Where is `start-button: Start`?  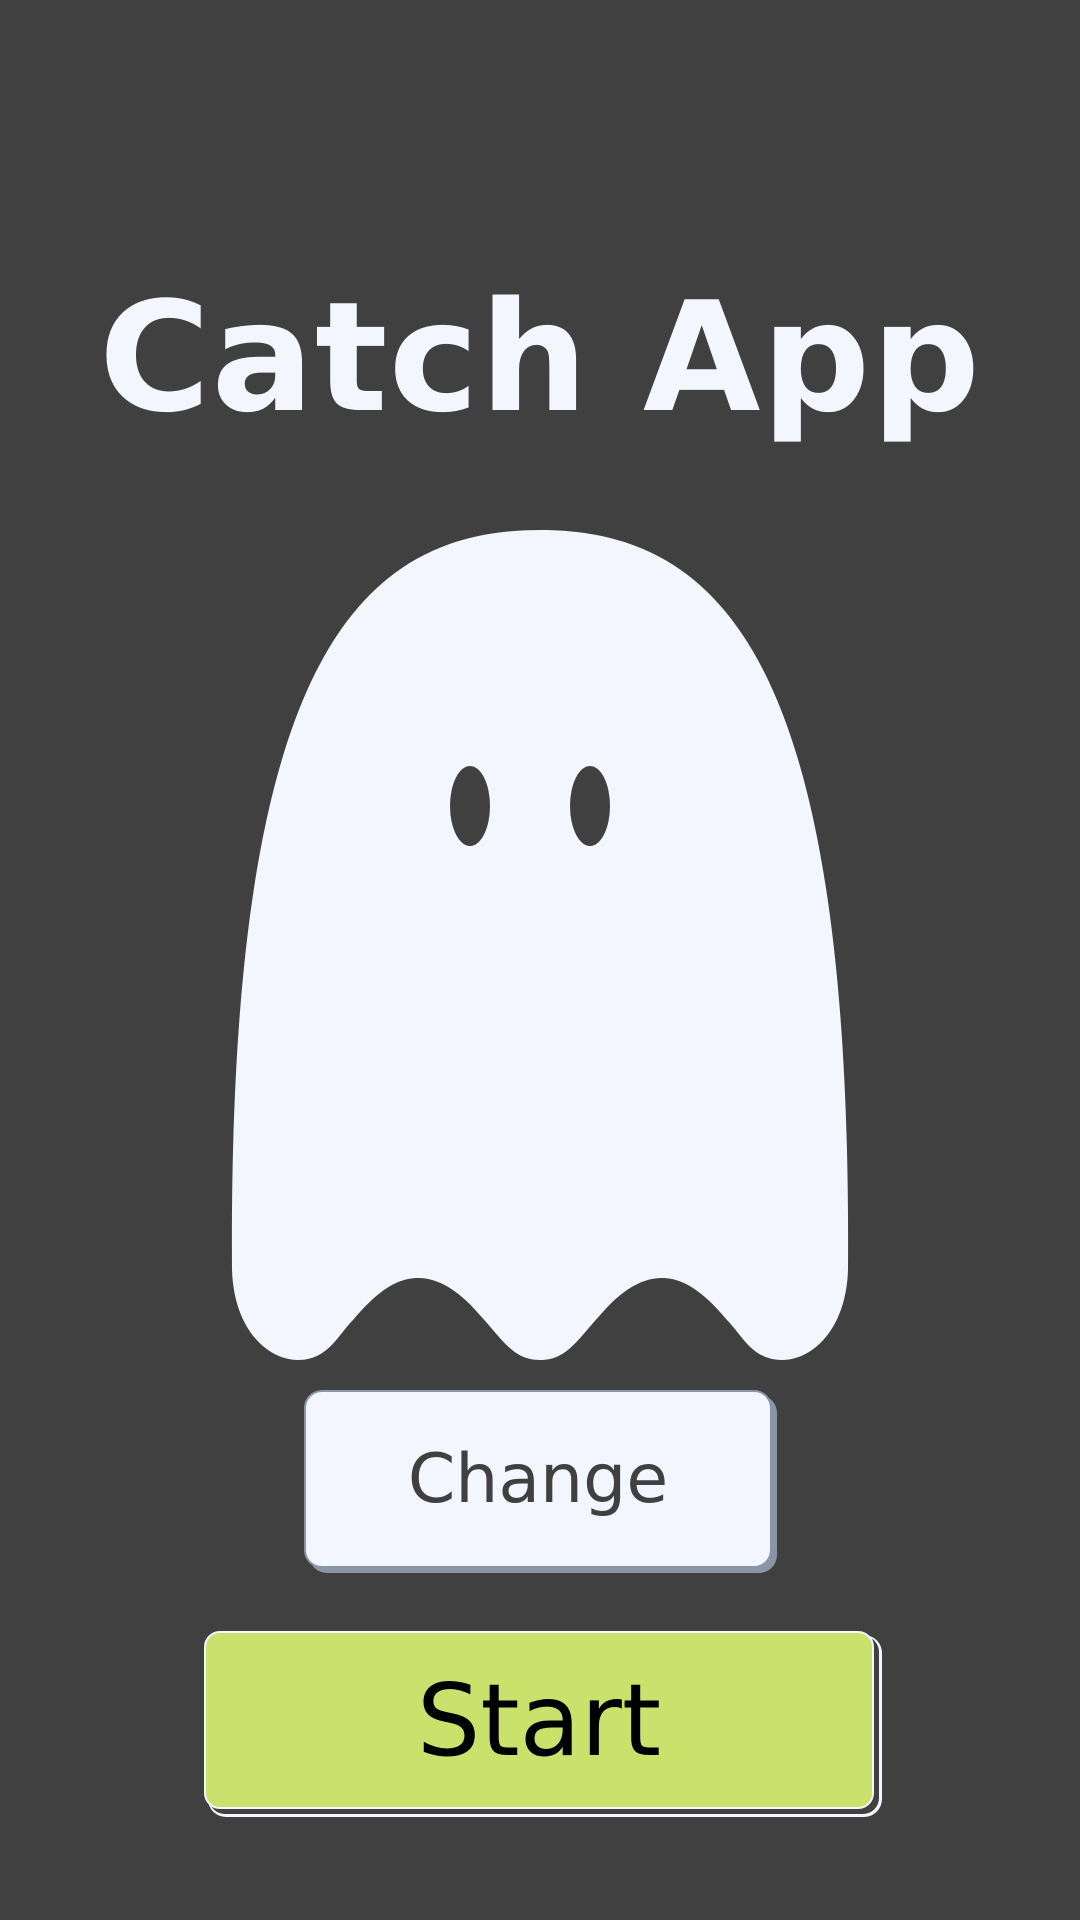
start-button: Start is located at coordinates (539, 1720).